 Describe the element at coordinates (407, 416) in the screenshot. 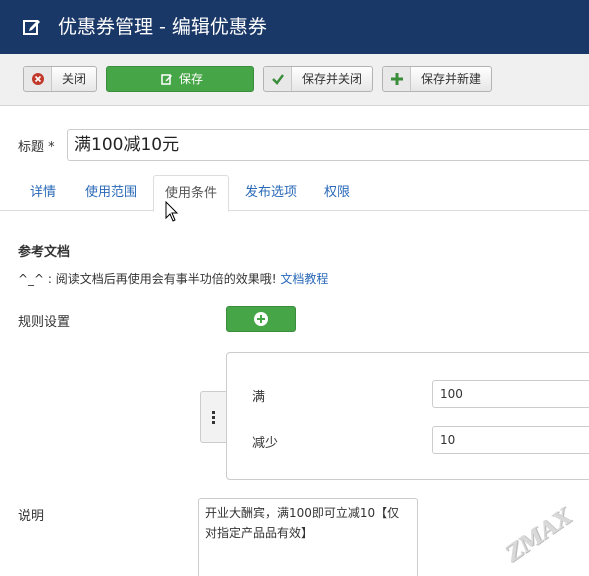

I see `rule-item-panel` at that location.